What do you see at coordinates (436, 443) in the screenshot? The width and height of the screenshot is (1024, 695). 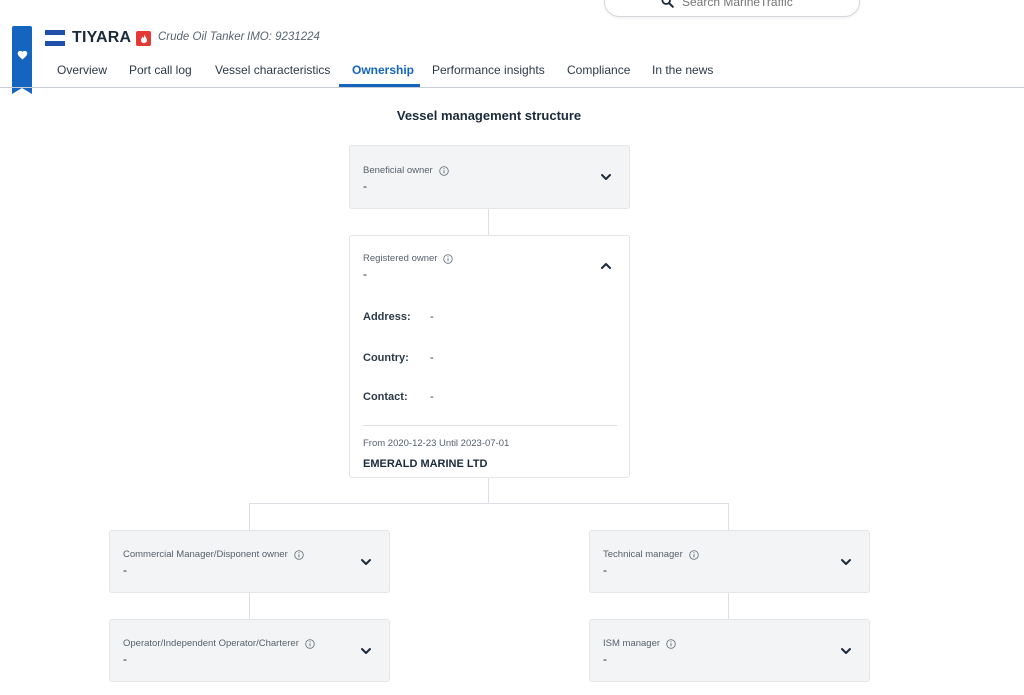 I see `ownership-period: From 2020-12-23 Until 2023-07-01` at bounding box center [436, 443].